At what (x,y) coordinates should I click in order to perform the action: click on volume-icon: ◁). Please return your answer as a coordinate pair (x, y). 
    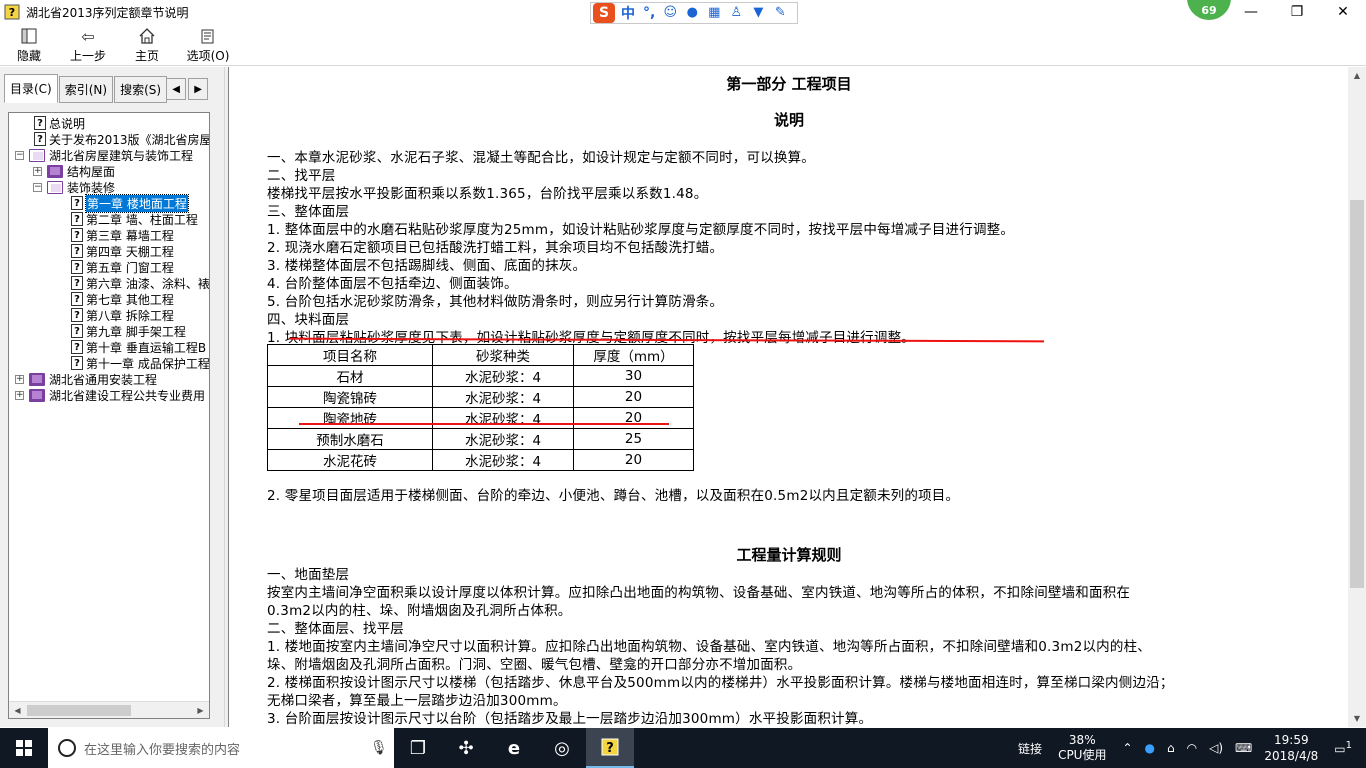
    Looking at the image, I should click on (1216, 748).